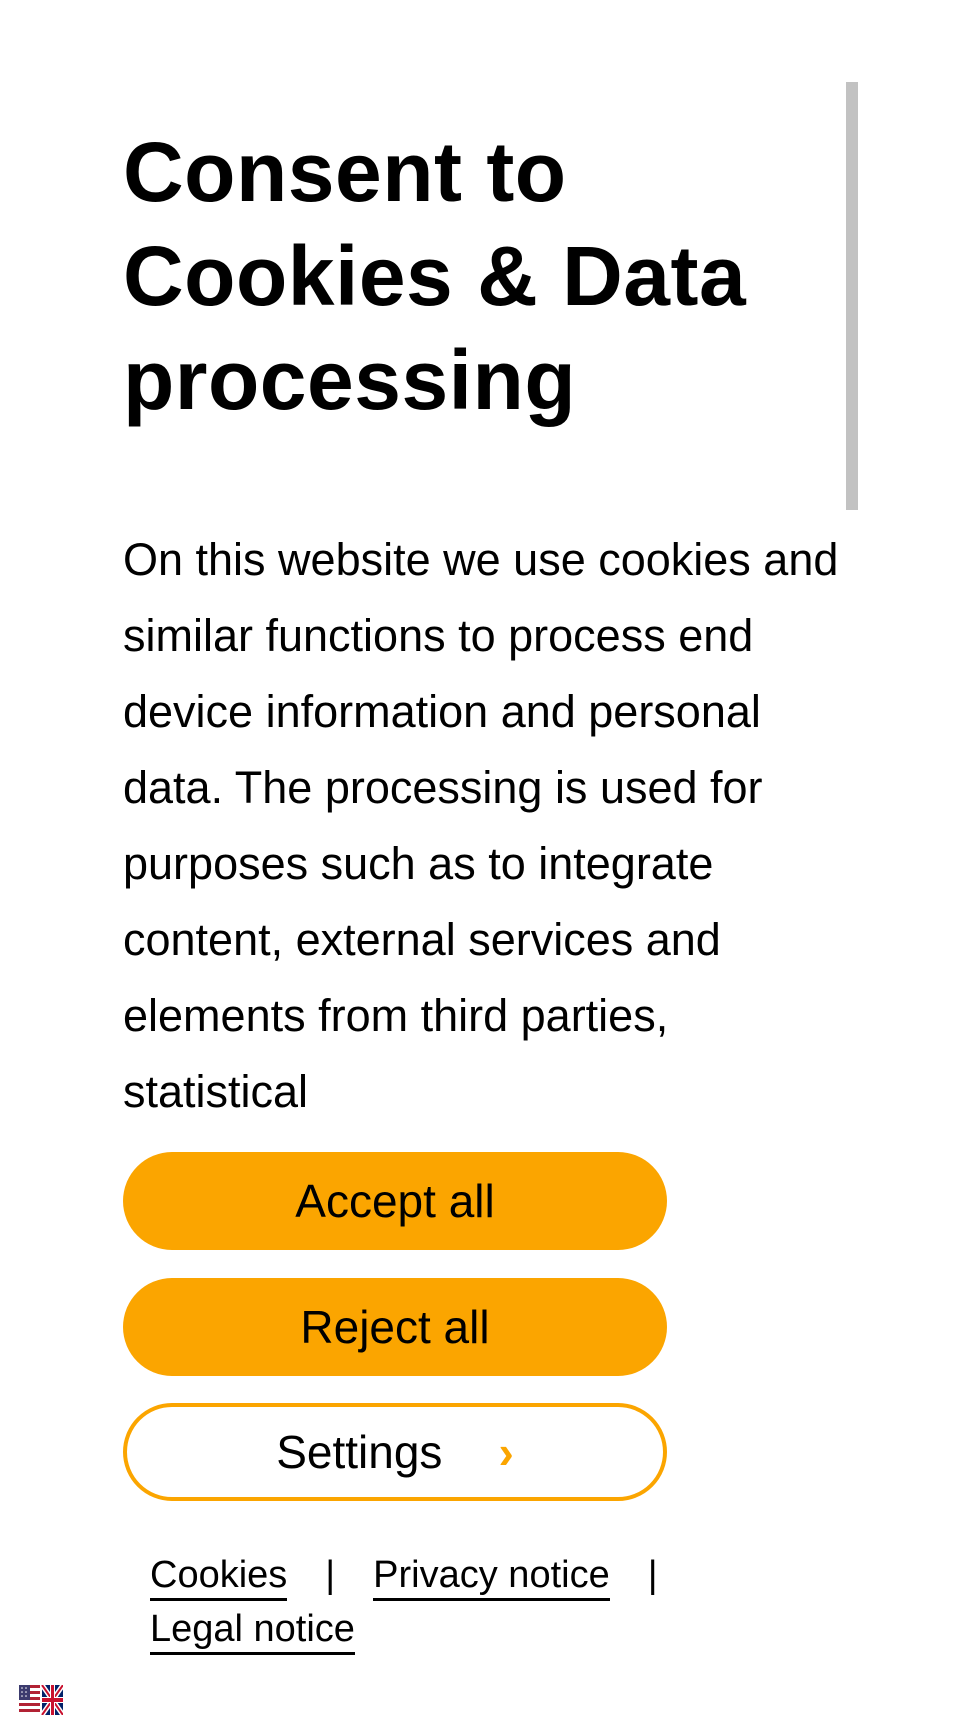 This screenshot has width=972, height=1728. I want to click on privacy-notice-link: Privacy notice, so click(491, 1577).